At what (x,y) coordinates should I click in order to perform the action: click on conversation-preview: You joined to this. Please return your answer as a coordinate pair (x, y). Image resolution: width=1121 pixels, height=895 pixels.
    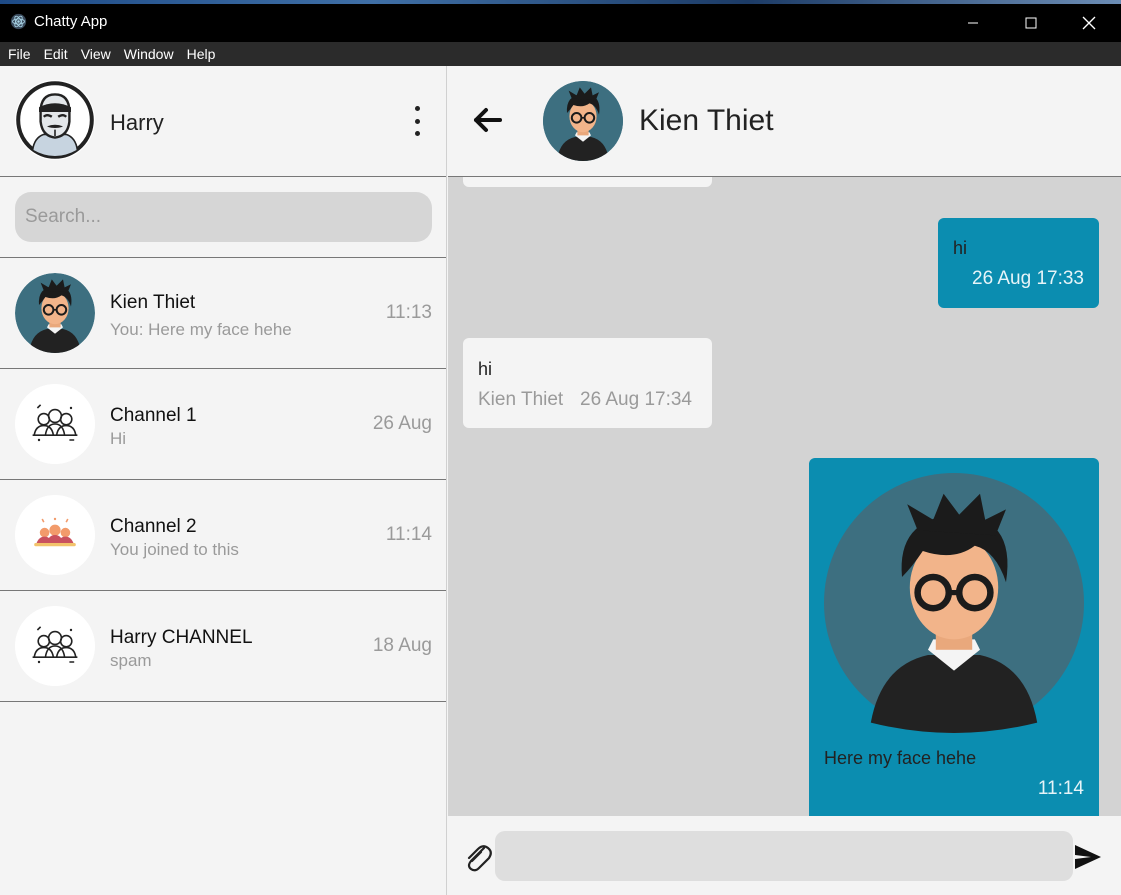
    Looking at the image, I should click on (174, 549).